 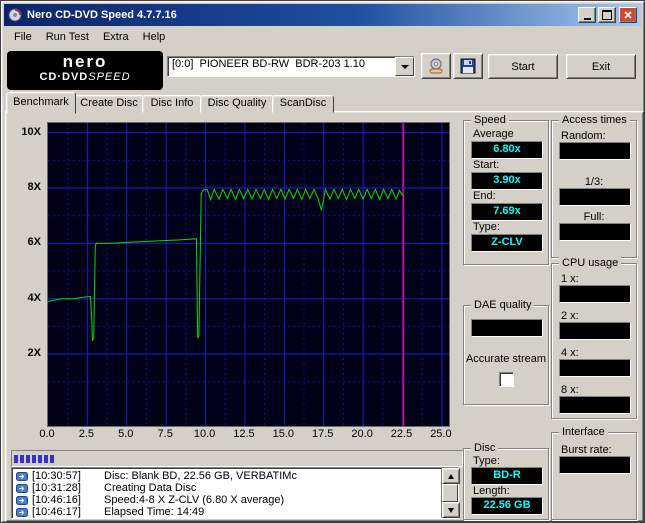 What do you see at coordinates (506, 359) in the screenshot?
I see `accurate-stream-label: Accurate stream` at bounding box center [506, 359].